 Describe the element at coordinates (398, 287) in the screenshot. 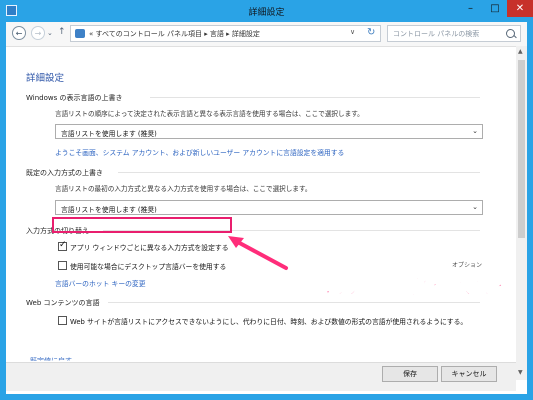

I see `annotation-text: ここにチェックを入れる` at that location.